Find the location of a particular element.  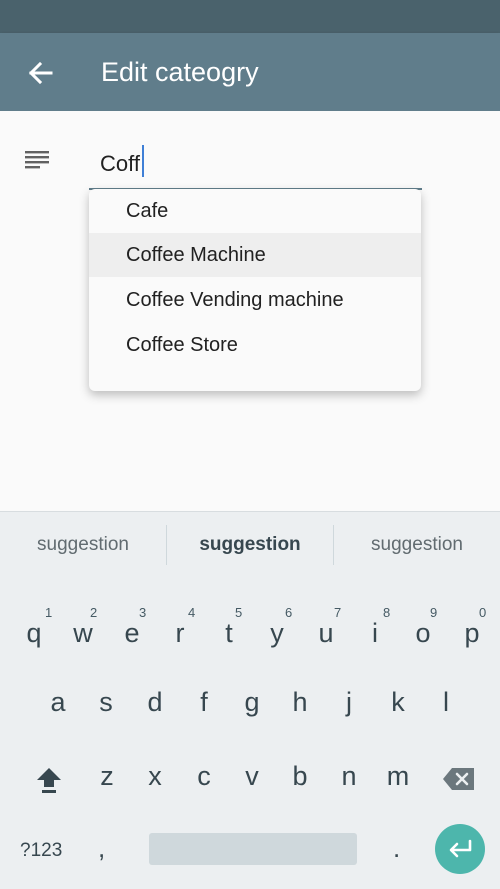

text-caret is located at coordinates (142, 161).